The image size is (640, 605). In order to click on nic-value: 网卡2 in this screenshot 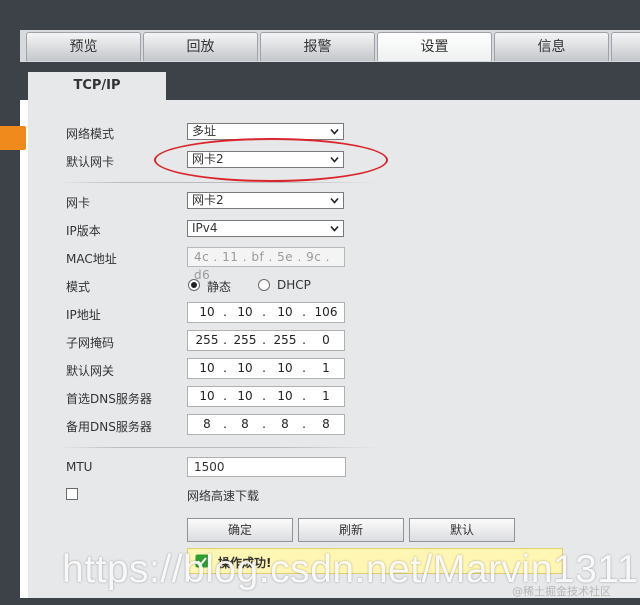, I will do `click(208, 200)`.